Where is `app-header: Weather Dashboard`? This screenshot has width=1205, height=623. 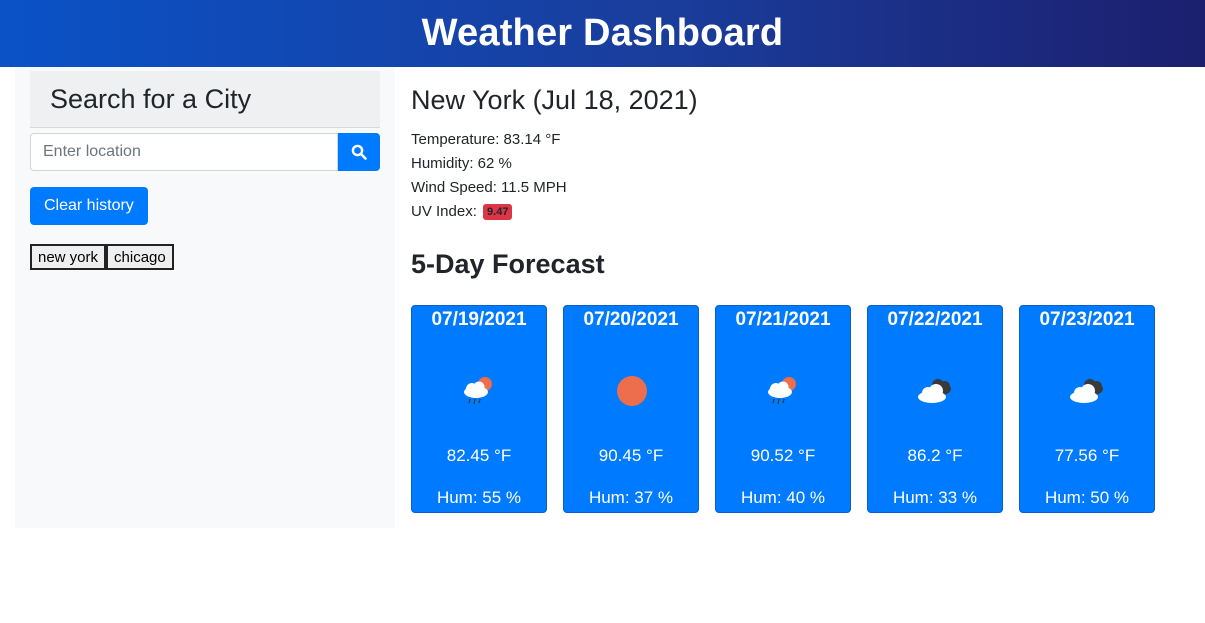
app-header: Weather Dashboard is located at coordinates (602, 33).